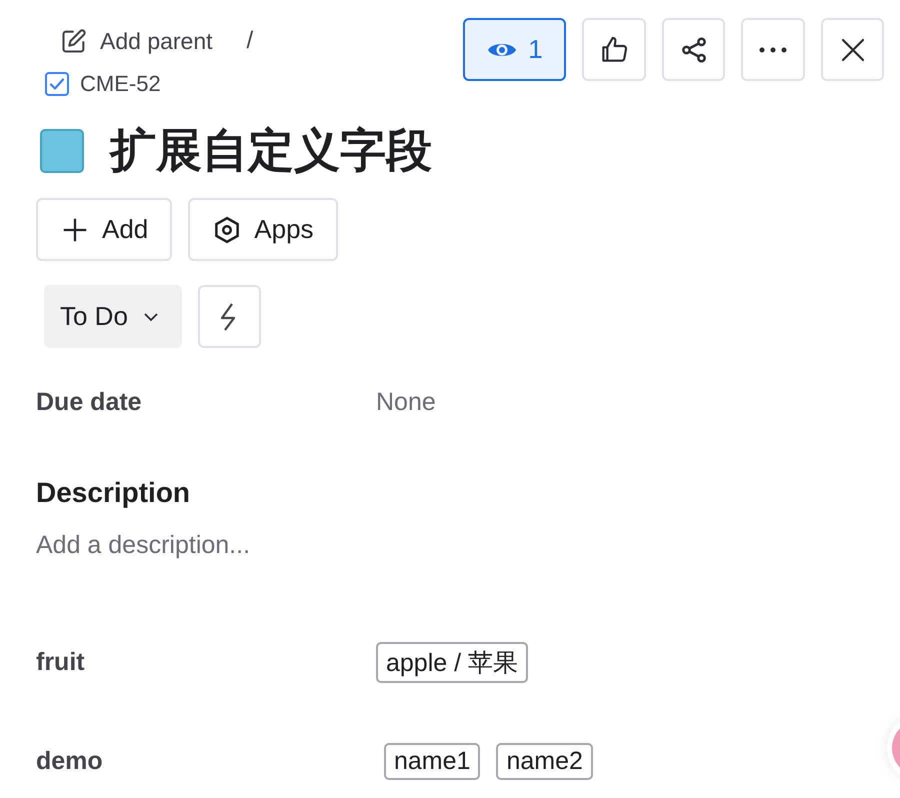 Image resolution: width=900 pixels, height=798 pixels. What do you see at coordinates (514, 49) in the screenshot?
I see `watch-button: 1` at bounding box center [514, 49].